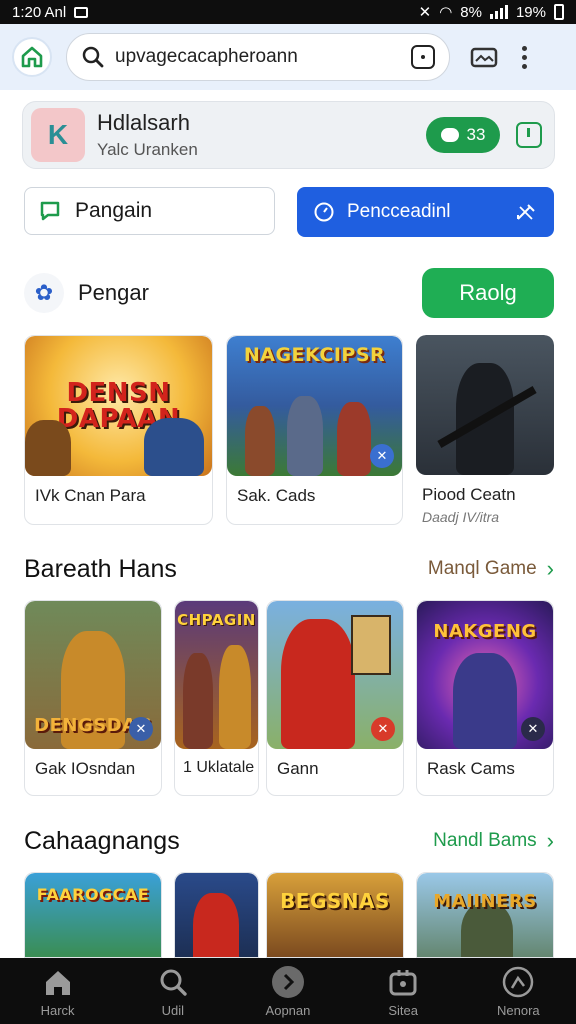  I want to click on see-more-label: Manql Game, so click(482, 568).